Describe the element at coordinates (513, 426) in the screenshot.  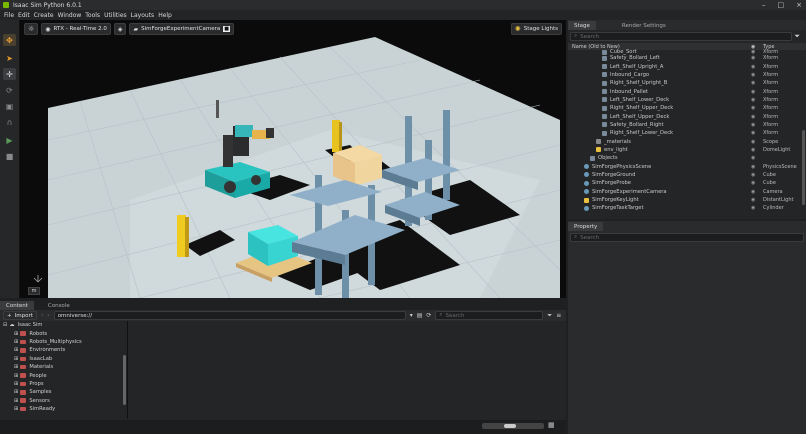
I see `thumbnail-size-slider` at that location.